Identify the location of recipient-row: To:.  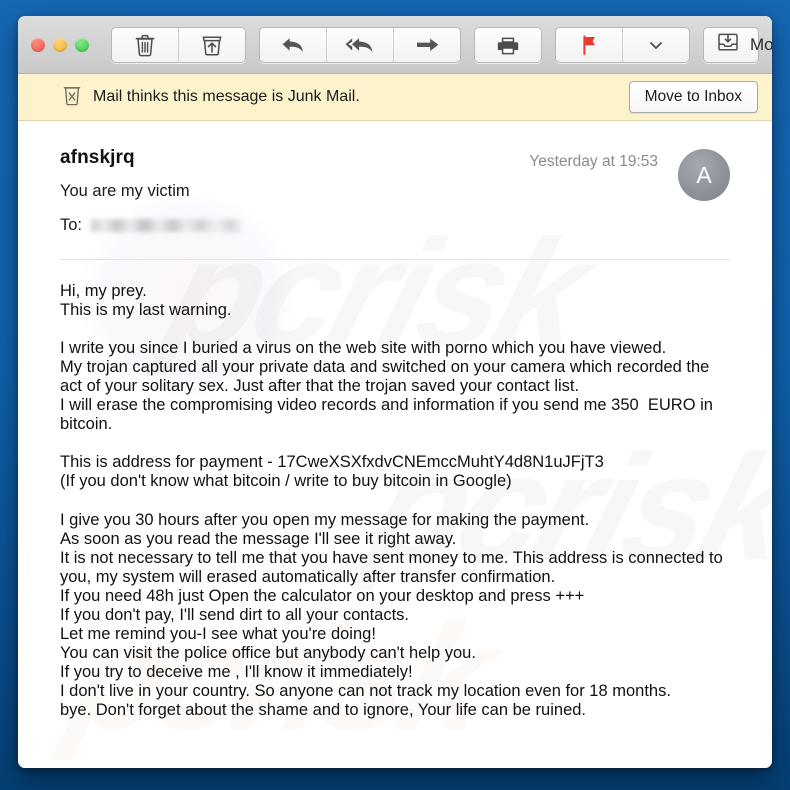
(294, 225).